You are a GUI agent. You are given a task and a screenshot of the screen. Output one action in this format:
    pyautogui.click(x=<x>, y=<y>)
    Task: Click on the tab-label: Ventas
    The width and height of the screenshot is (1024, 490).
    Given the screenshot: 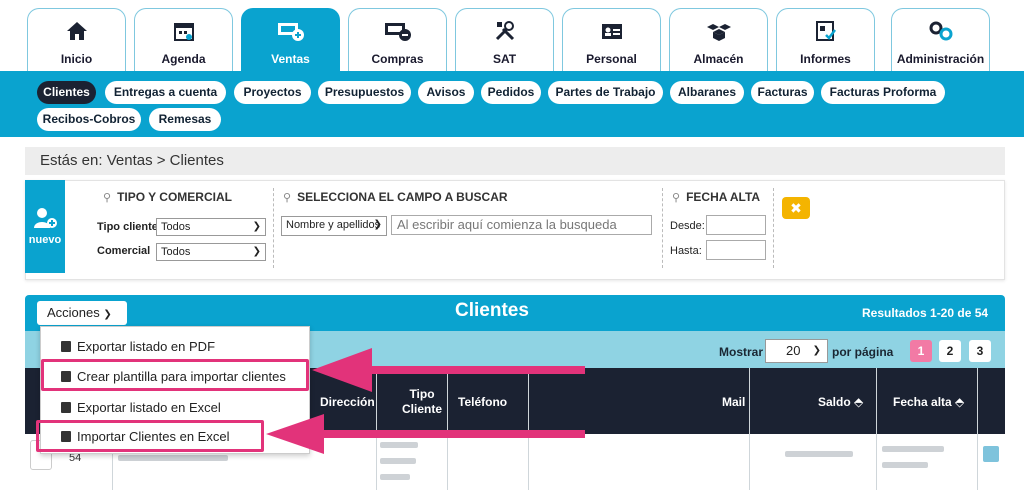 What is the action you would take?
    pyautogui.click(x=290, y=59)
    